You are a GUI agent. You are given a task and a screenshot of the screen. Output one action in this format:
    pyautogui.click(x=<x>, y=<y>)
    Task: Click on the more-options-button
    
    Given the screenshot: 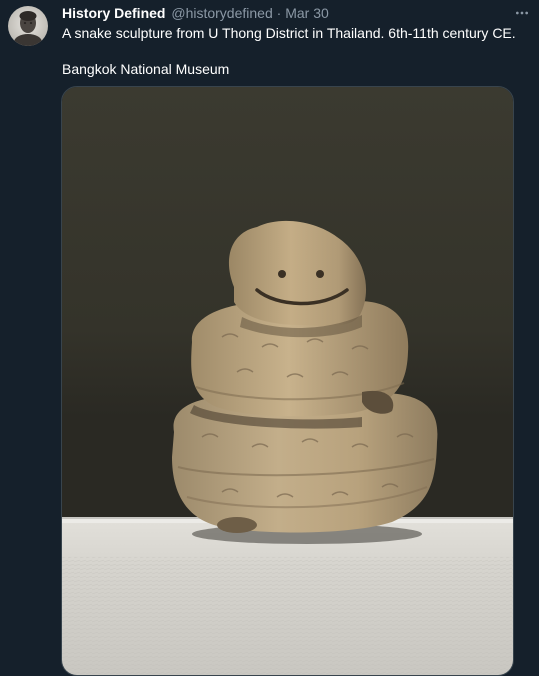 What is the action you would take?
    pyautogui.click(x=522, y=13)
    